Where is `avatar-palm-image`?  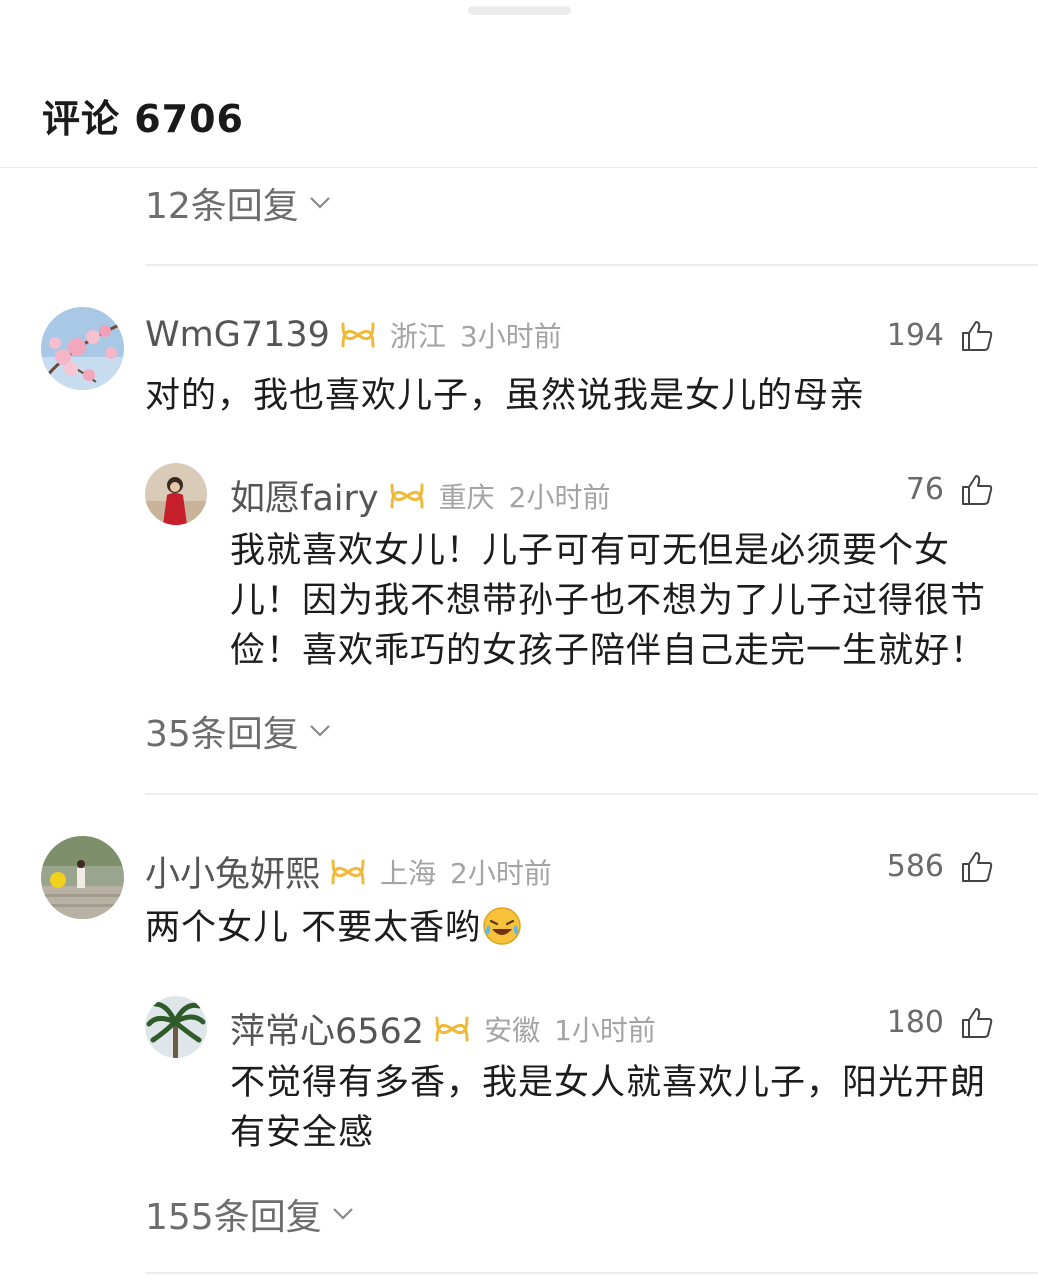 avatar-palm-image is located at coordinates (176, 1027).